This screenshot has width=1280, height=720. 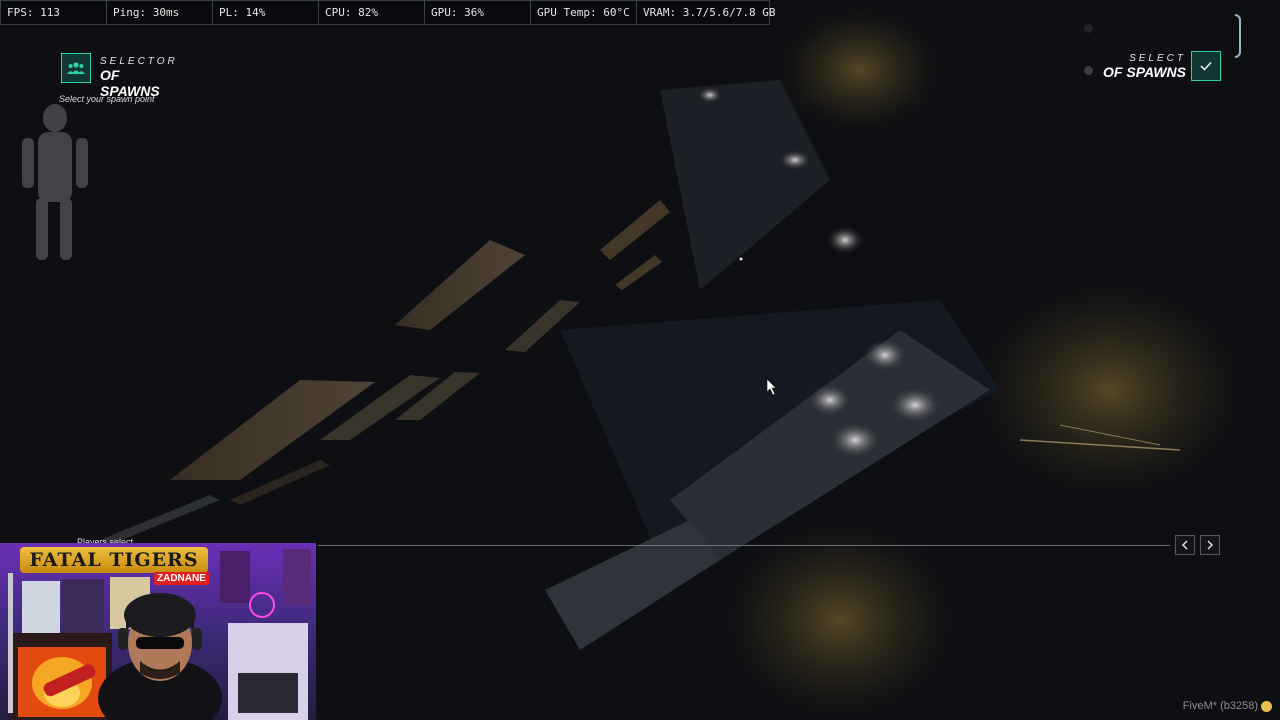 What do you see at coordinates (1110, 390) in the screenshot?
I see `street-light-glow` at bounding box center [1110, 390].